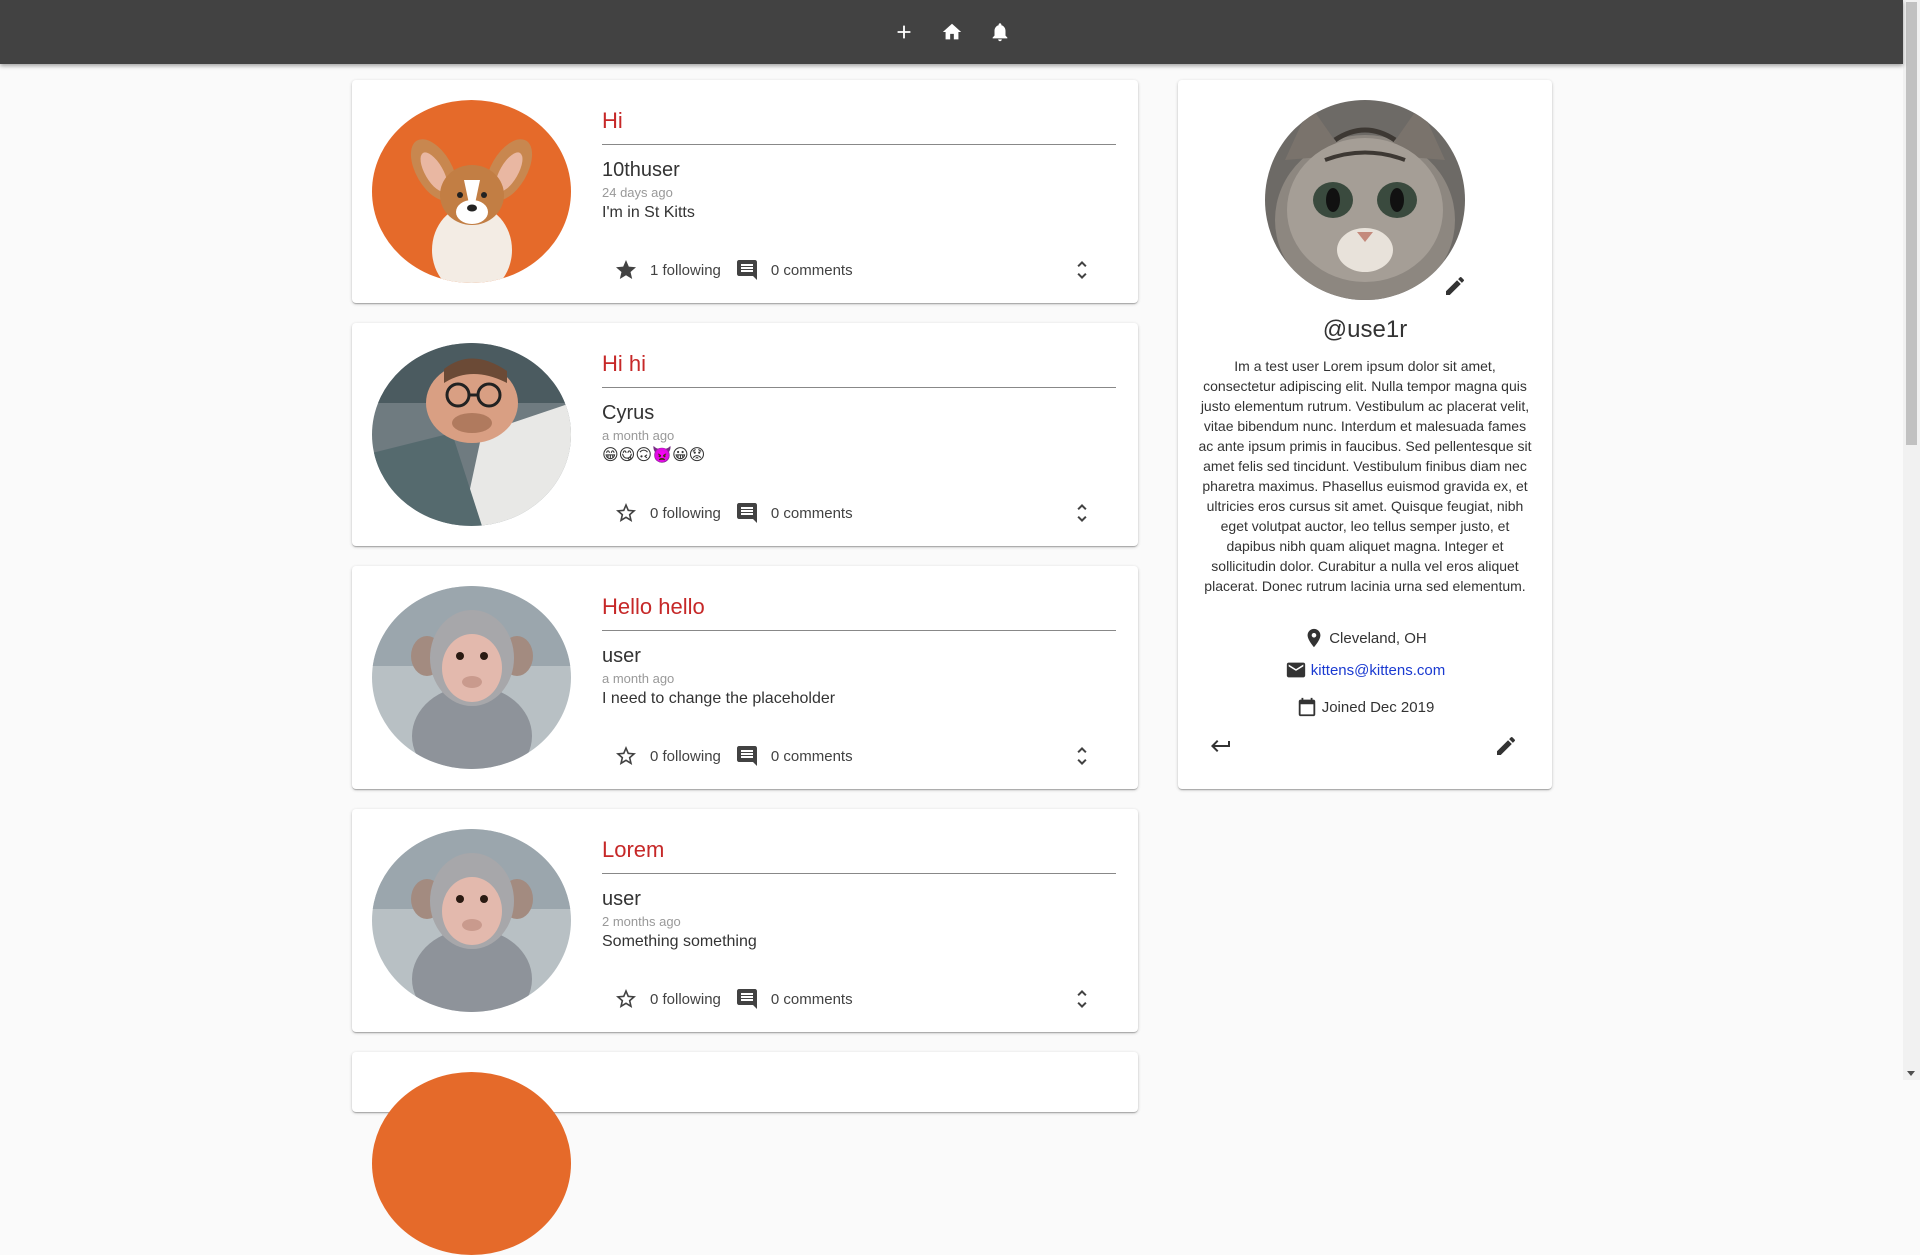  I want to click on add-post-button, so click(904, 32).